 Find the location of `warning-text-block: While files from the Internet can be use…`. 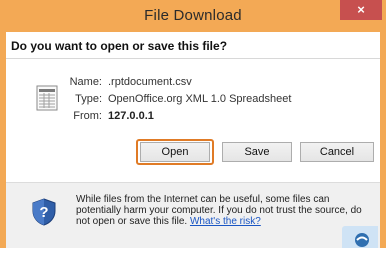

warning-text-block: While files from the Internet can be use… is located at coordinates (224, 210).